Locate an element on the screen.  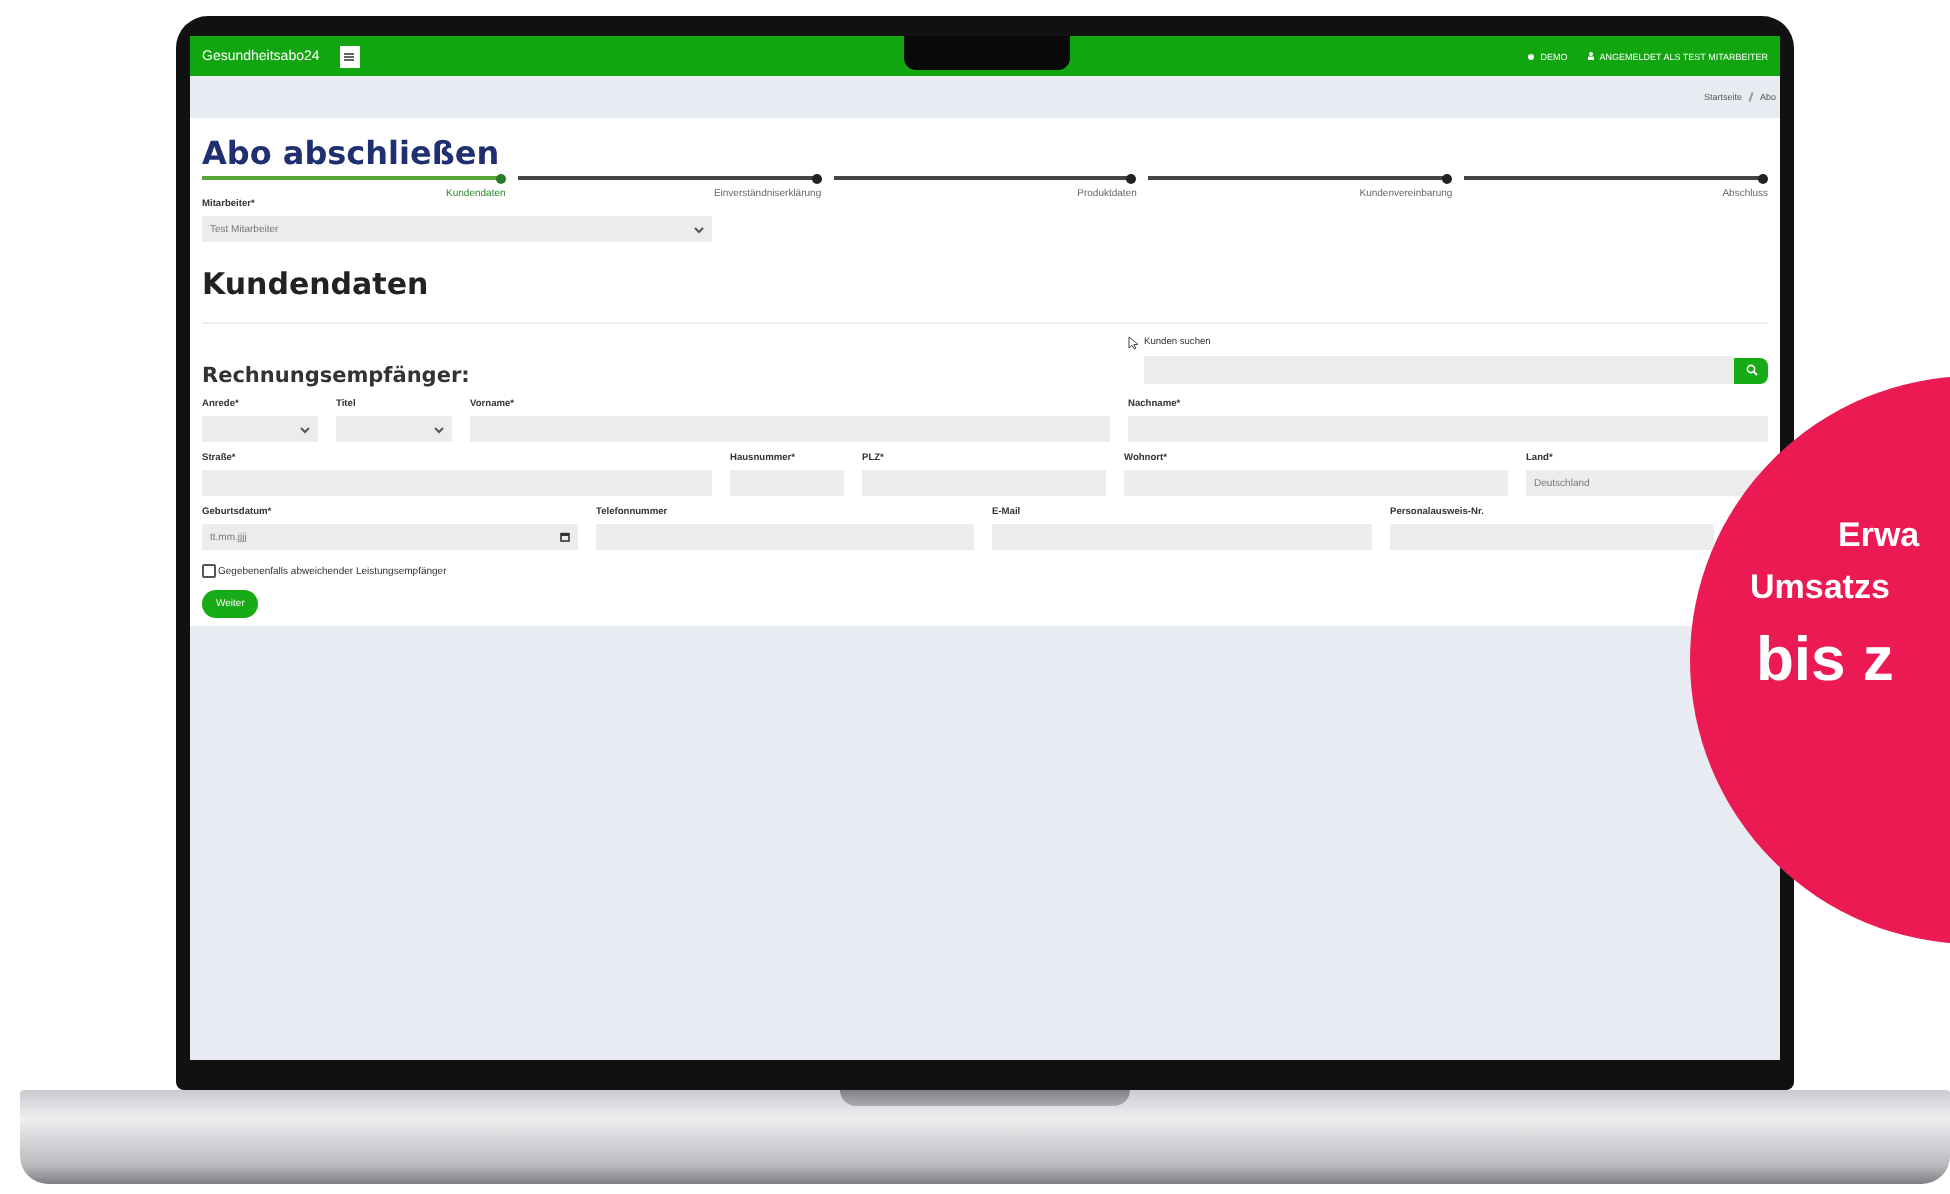
menu-icon is located at coordinates (349, 56).